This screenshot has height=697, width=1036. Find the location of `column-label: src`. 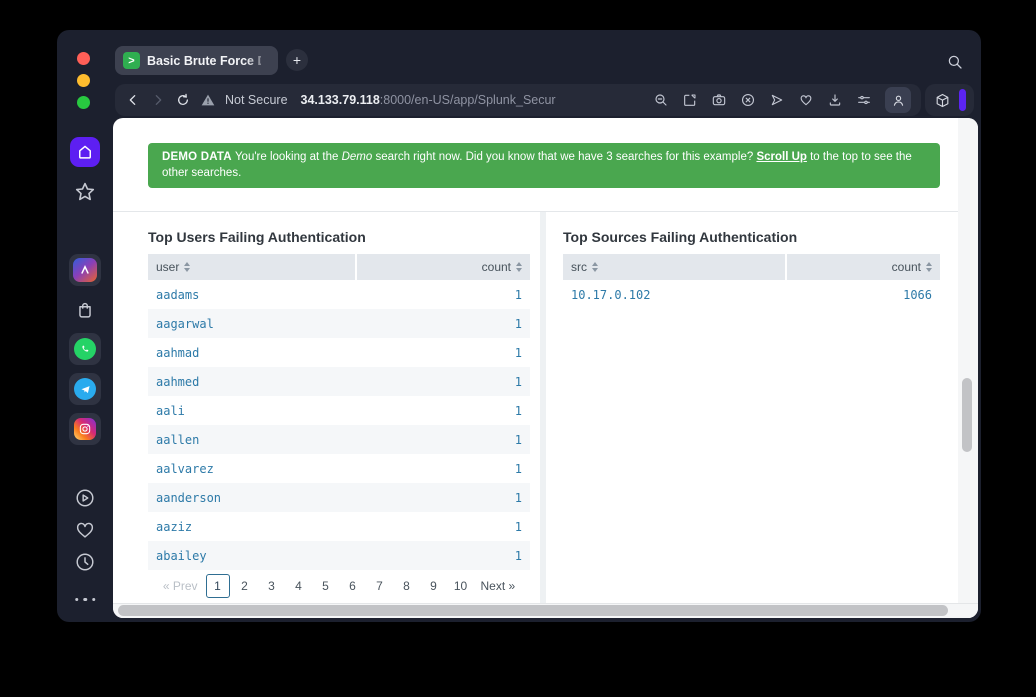

column-label: src is located at coordinates (579, 267).